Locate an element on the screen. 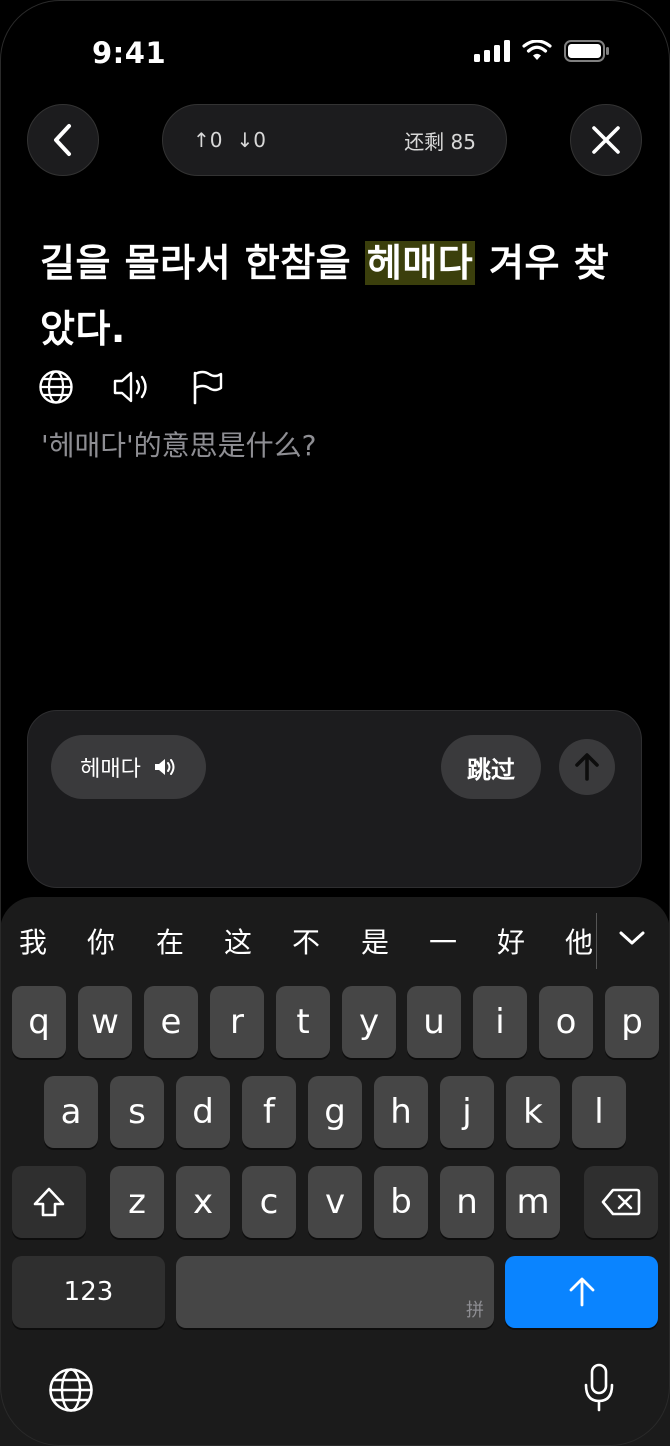  status-time: 9:41 is located at coordinates (129, 53).